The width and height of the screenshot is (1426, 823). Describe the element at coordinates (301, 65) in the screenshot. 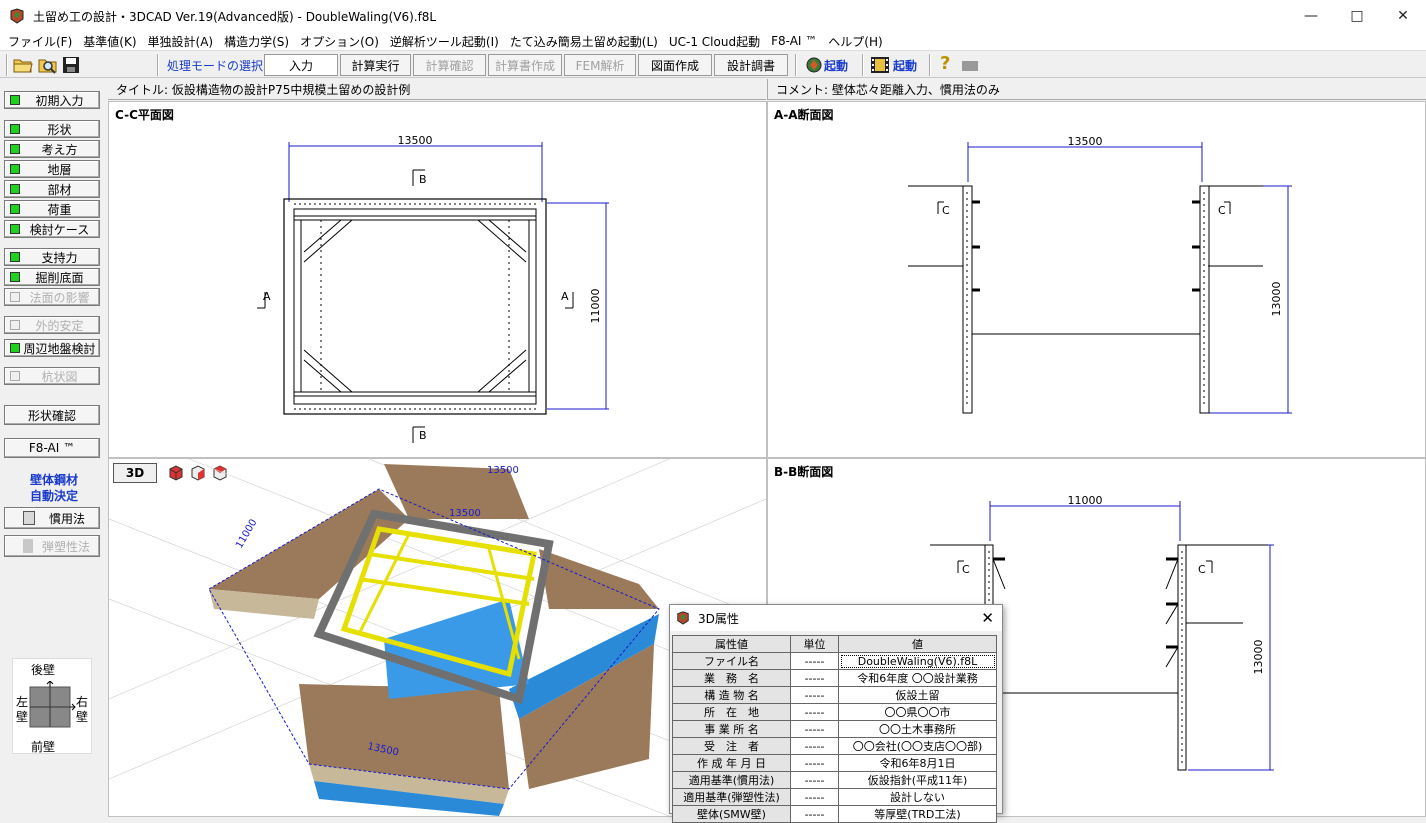

I see `mode-input-button: 入力` at that location.